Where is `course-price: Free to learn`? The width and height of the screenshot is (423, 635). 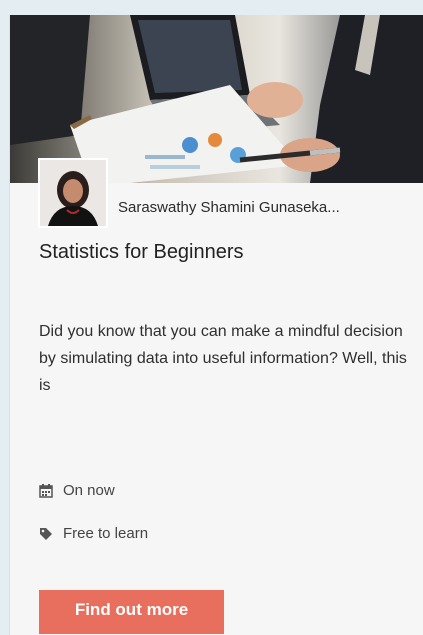
course-price: Free to learn is located at coordinates (93, 533).